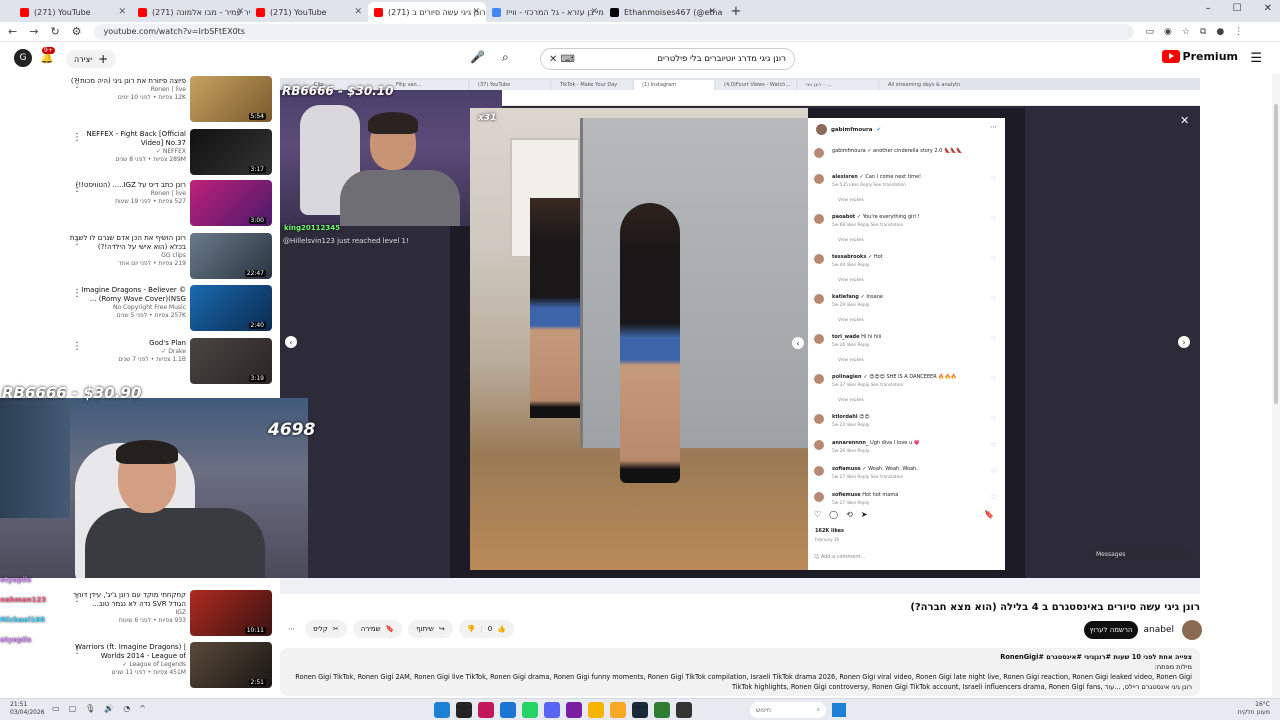  What do you see at coordinates (1208, 8) in the screenshot?
I see `minimize-icon: –` at bounding box center [1208, 8].